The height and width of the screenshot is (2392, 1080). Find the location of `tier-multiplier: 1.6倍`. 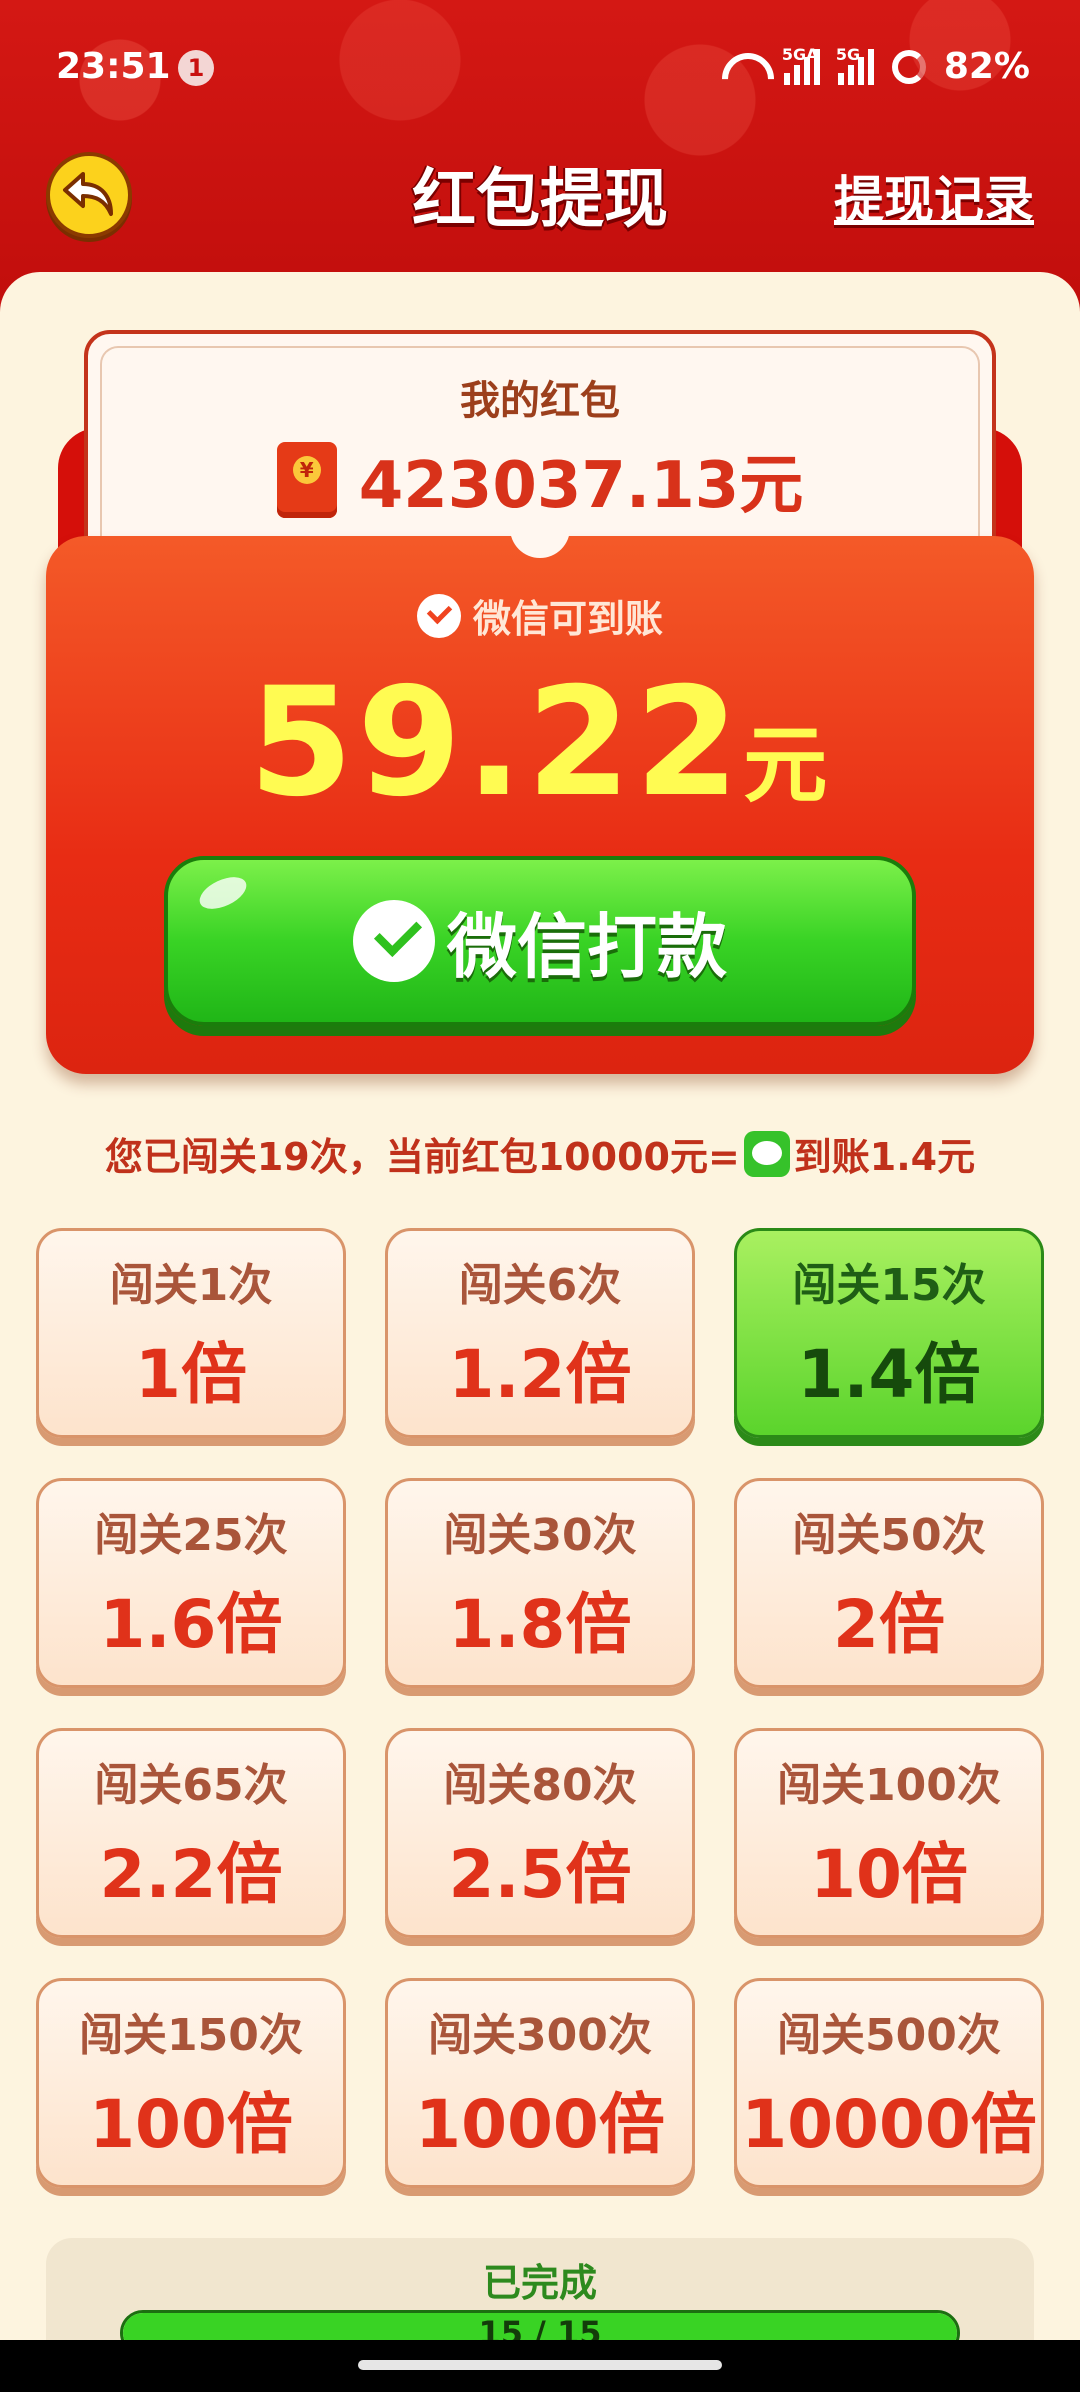

tier-multiplier: 1.6倍 is located at coordinates (191, 1624).